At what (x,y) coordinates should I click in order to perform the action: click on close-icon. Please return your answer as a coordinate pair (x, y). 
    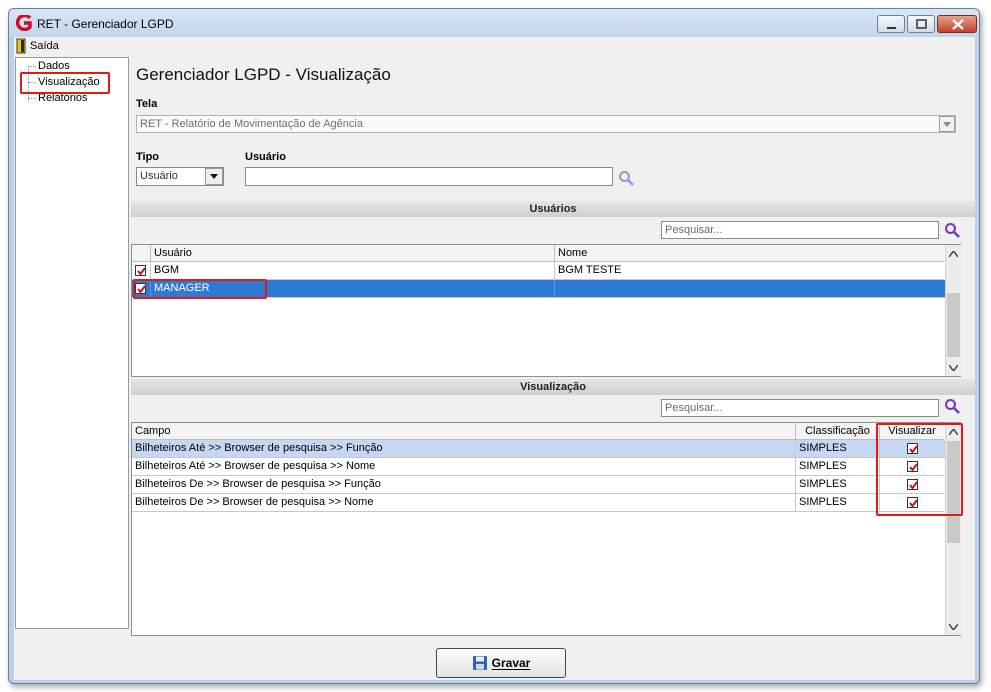
    Looking at the image, I should click on (958, 24).